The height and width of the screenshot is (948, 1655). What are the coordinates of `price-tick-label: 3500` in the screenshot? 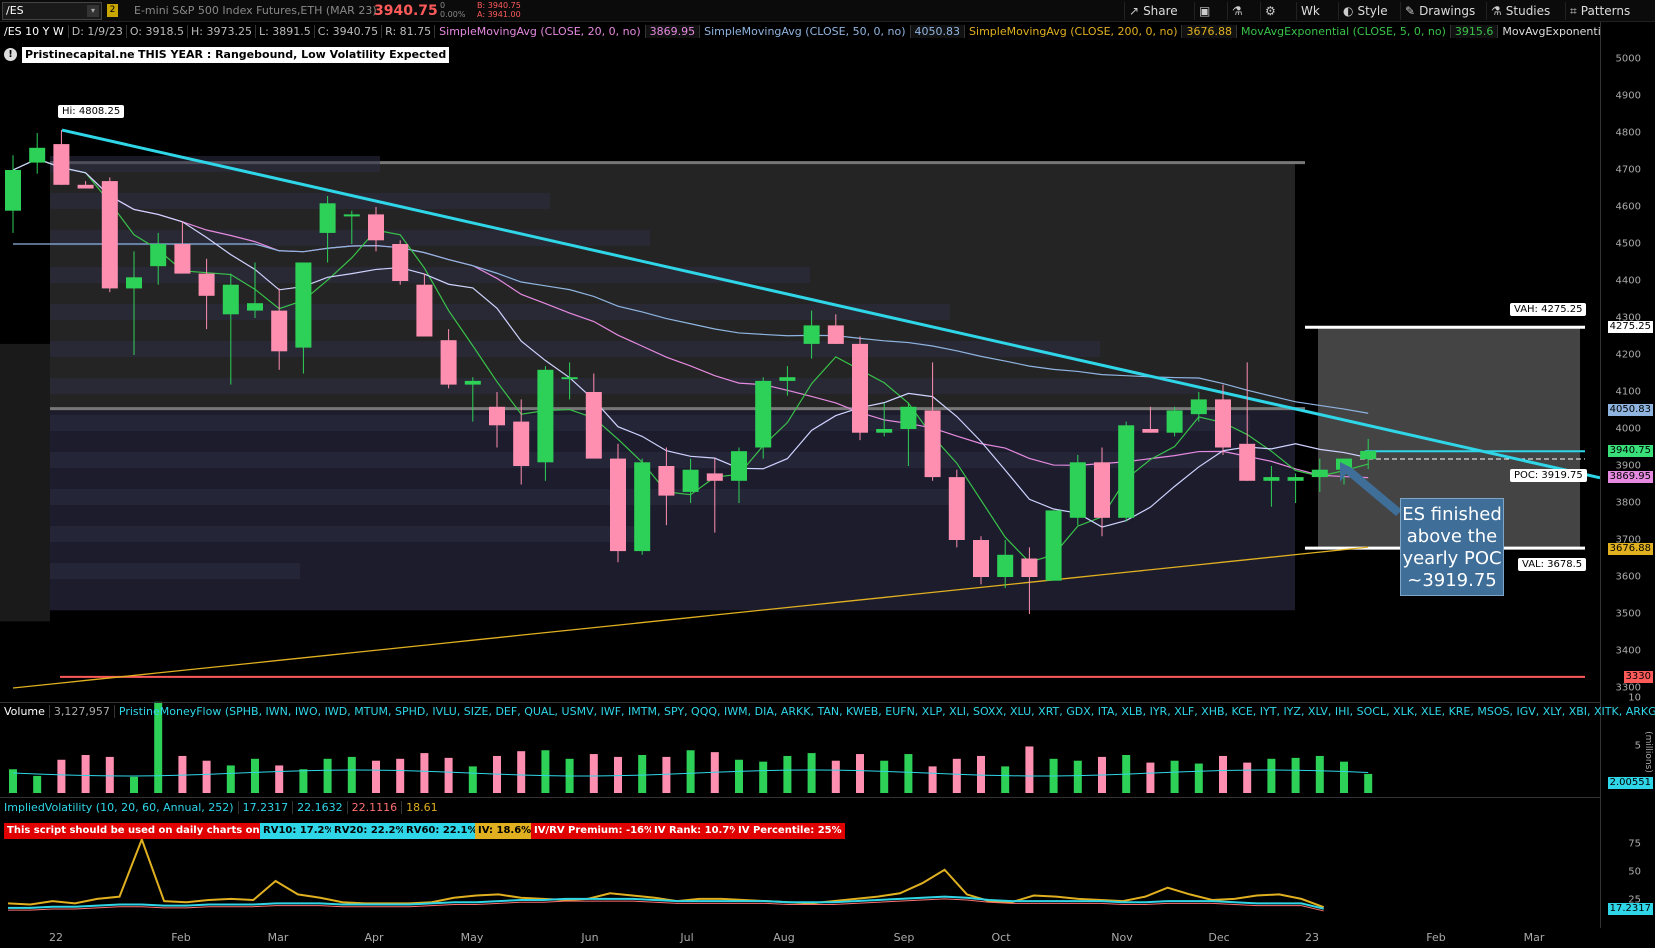 It's located at (1628, 614).